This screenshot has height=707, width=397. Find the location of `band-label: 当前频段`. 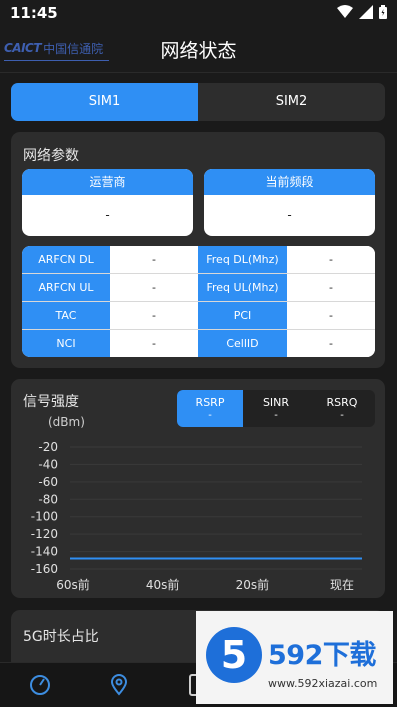

band-label: 当前频段 is located at coordinates (289, 182).